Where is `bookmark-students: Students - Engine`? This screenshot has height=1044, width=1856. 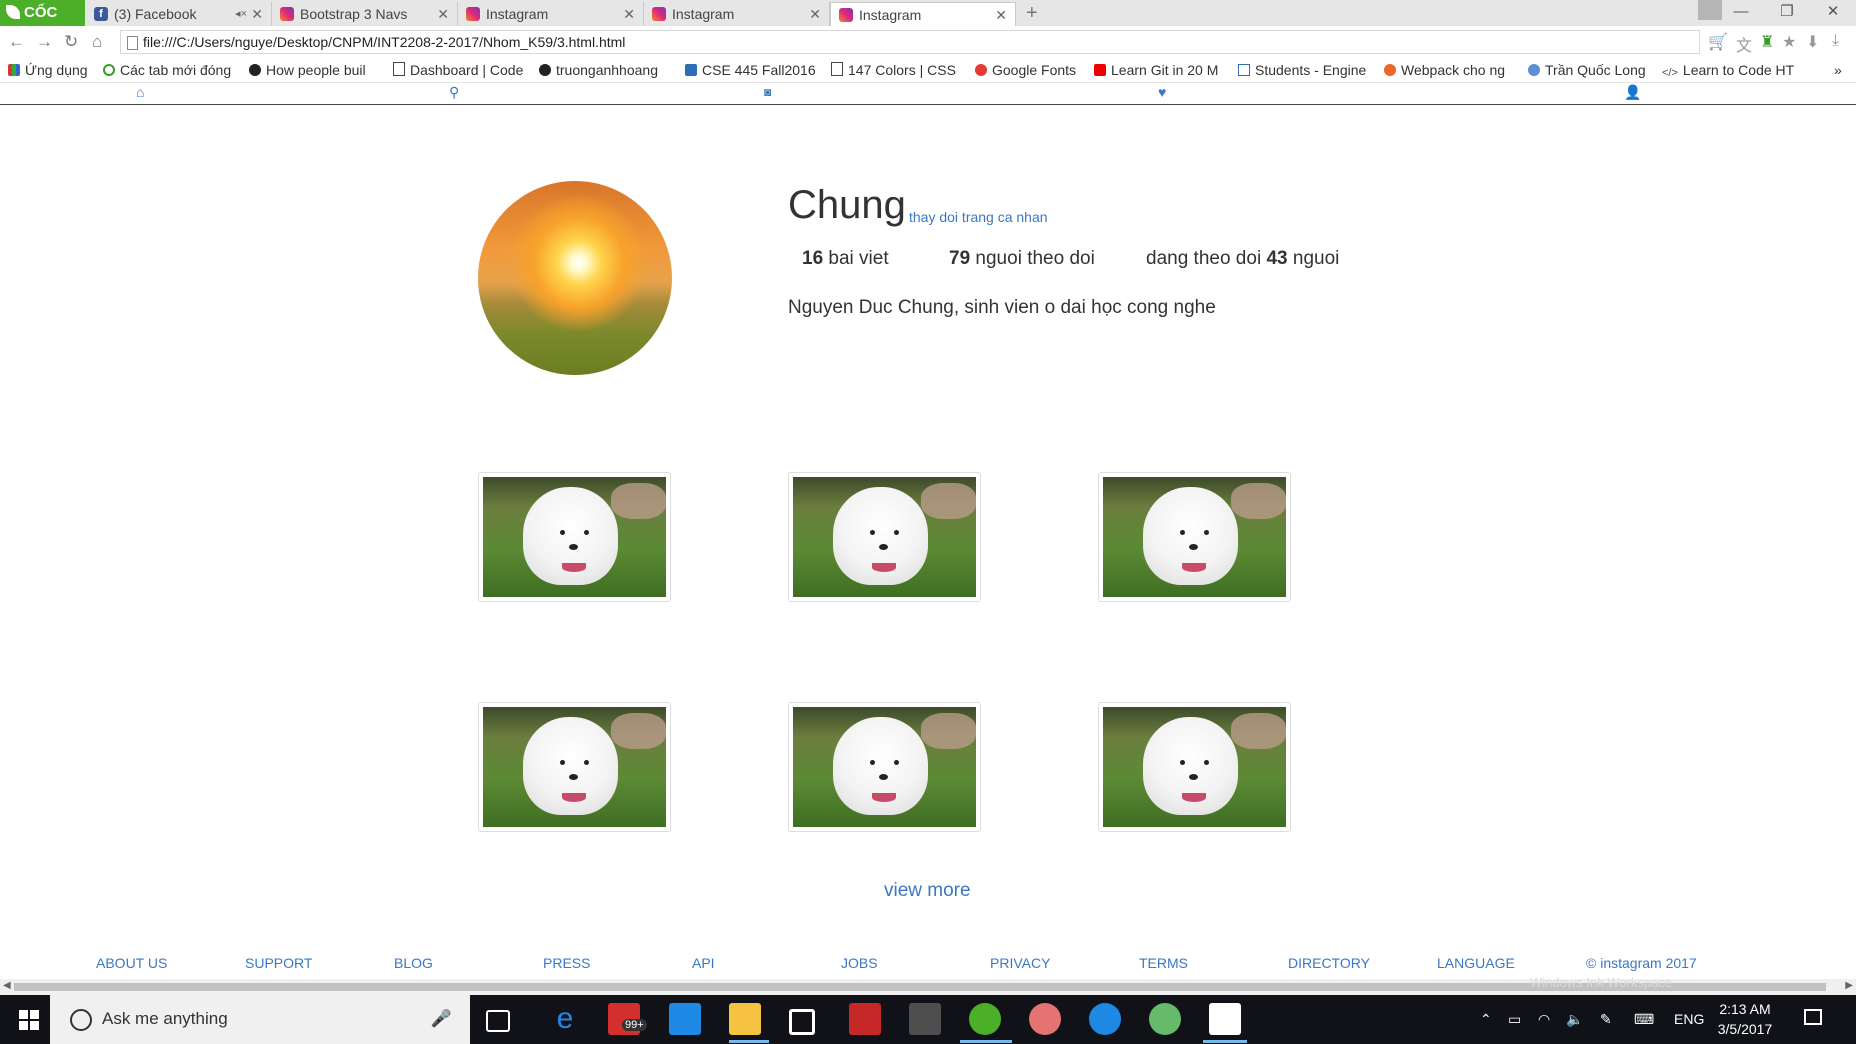 bookmark-students: Students - Engine is located at coordinates (1304, 70).